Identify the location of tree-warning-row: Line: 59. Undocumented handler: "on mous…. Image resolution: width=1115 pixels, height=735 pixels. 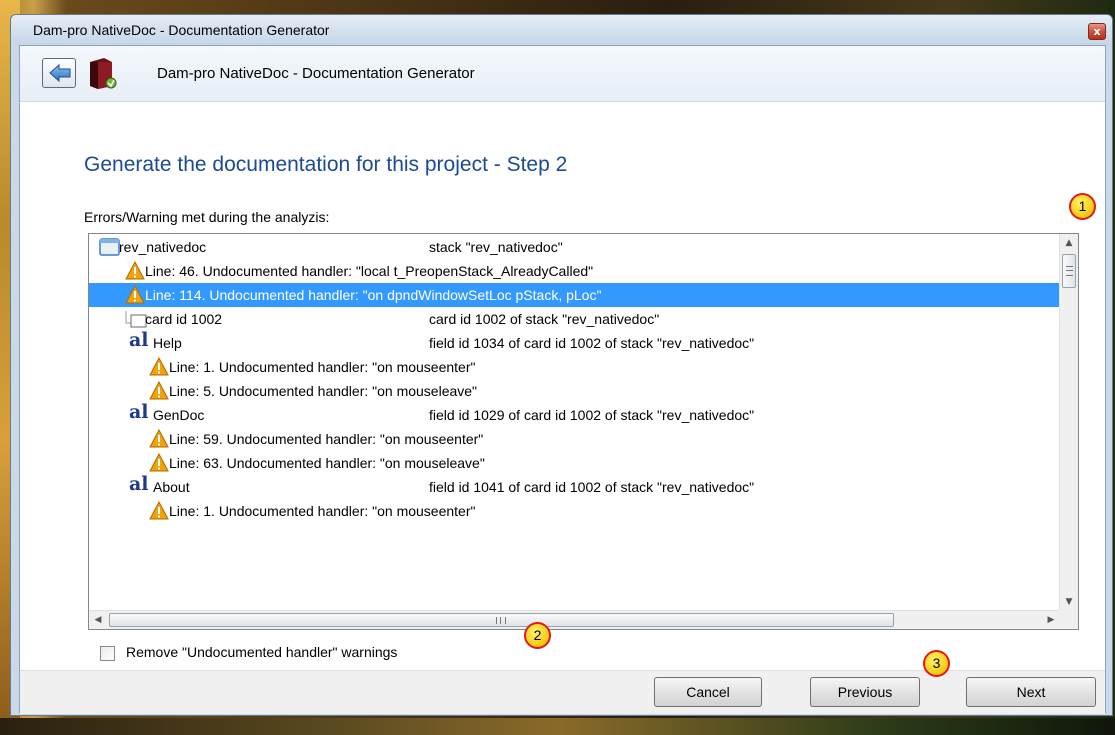
(574, 439).